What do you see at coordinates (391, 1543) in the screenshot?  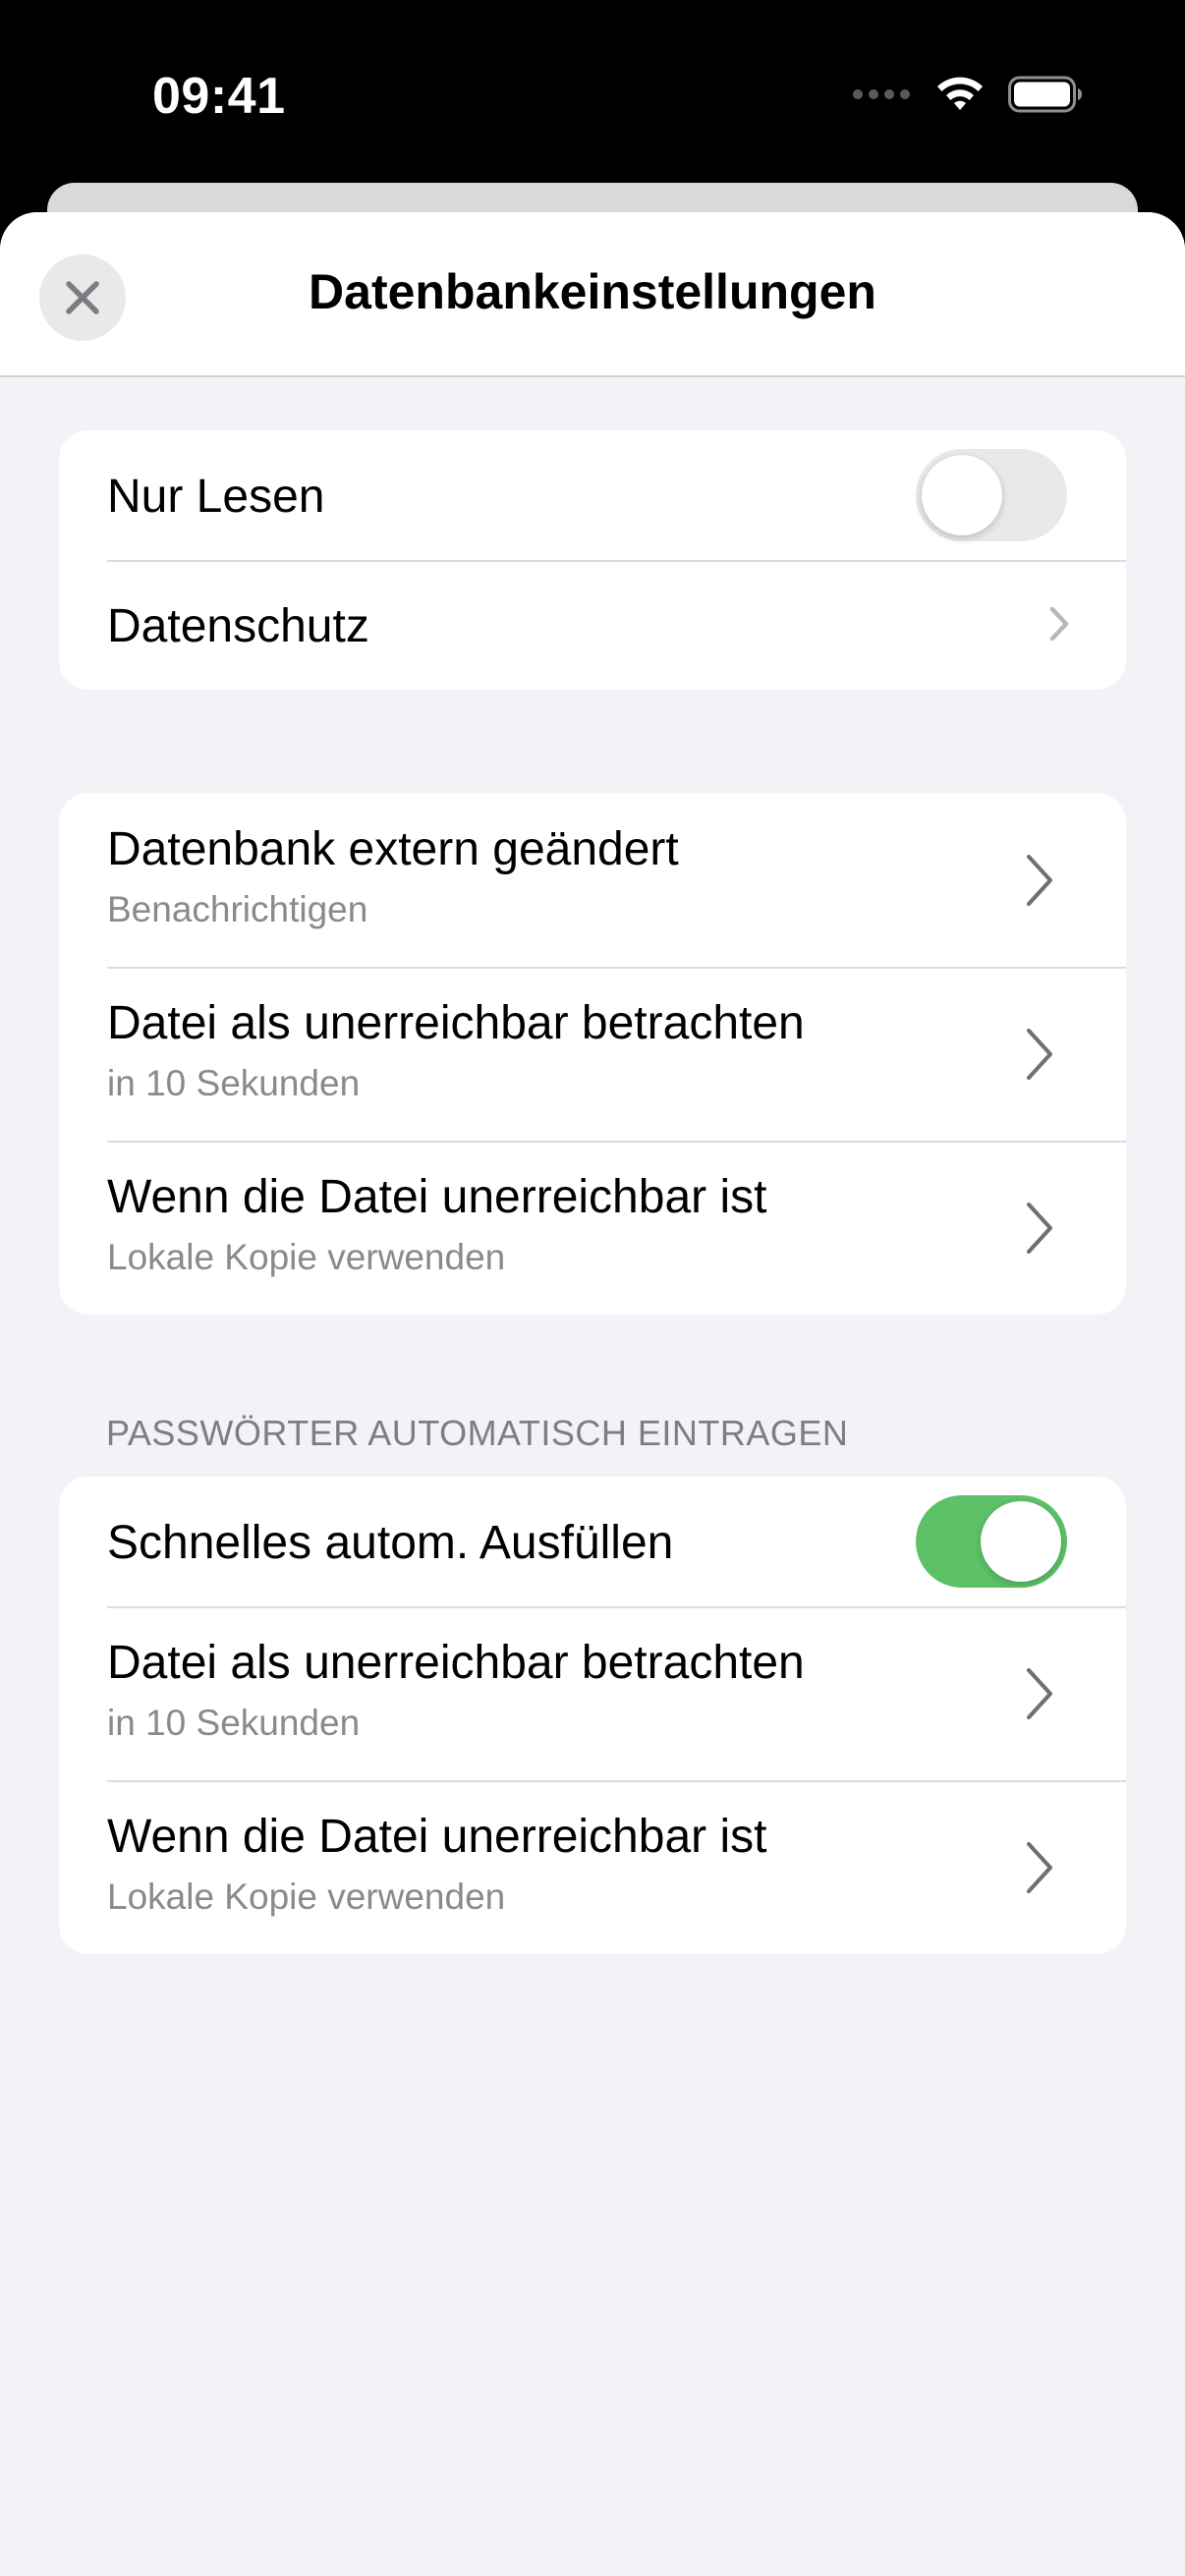 I see `quick-autofill-label: Schnelles autom. Ausfüllen` at bounding box center [391, 1543].